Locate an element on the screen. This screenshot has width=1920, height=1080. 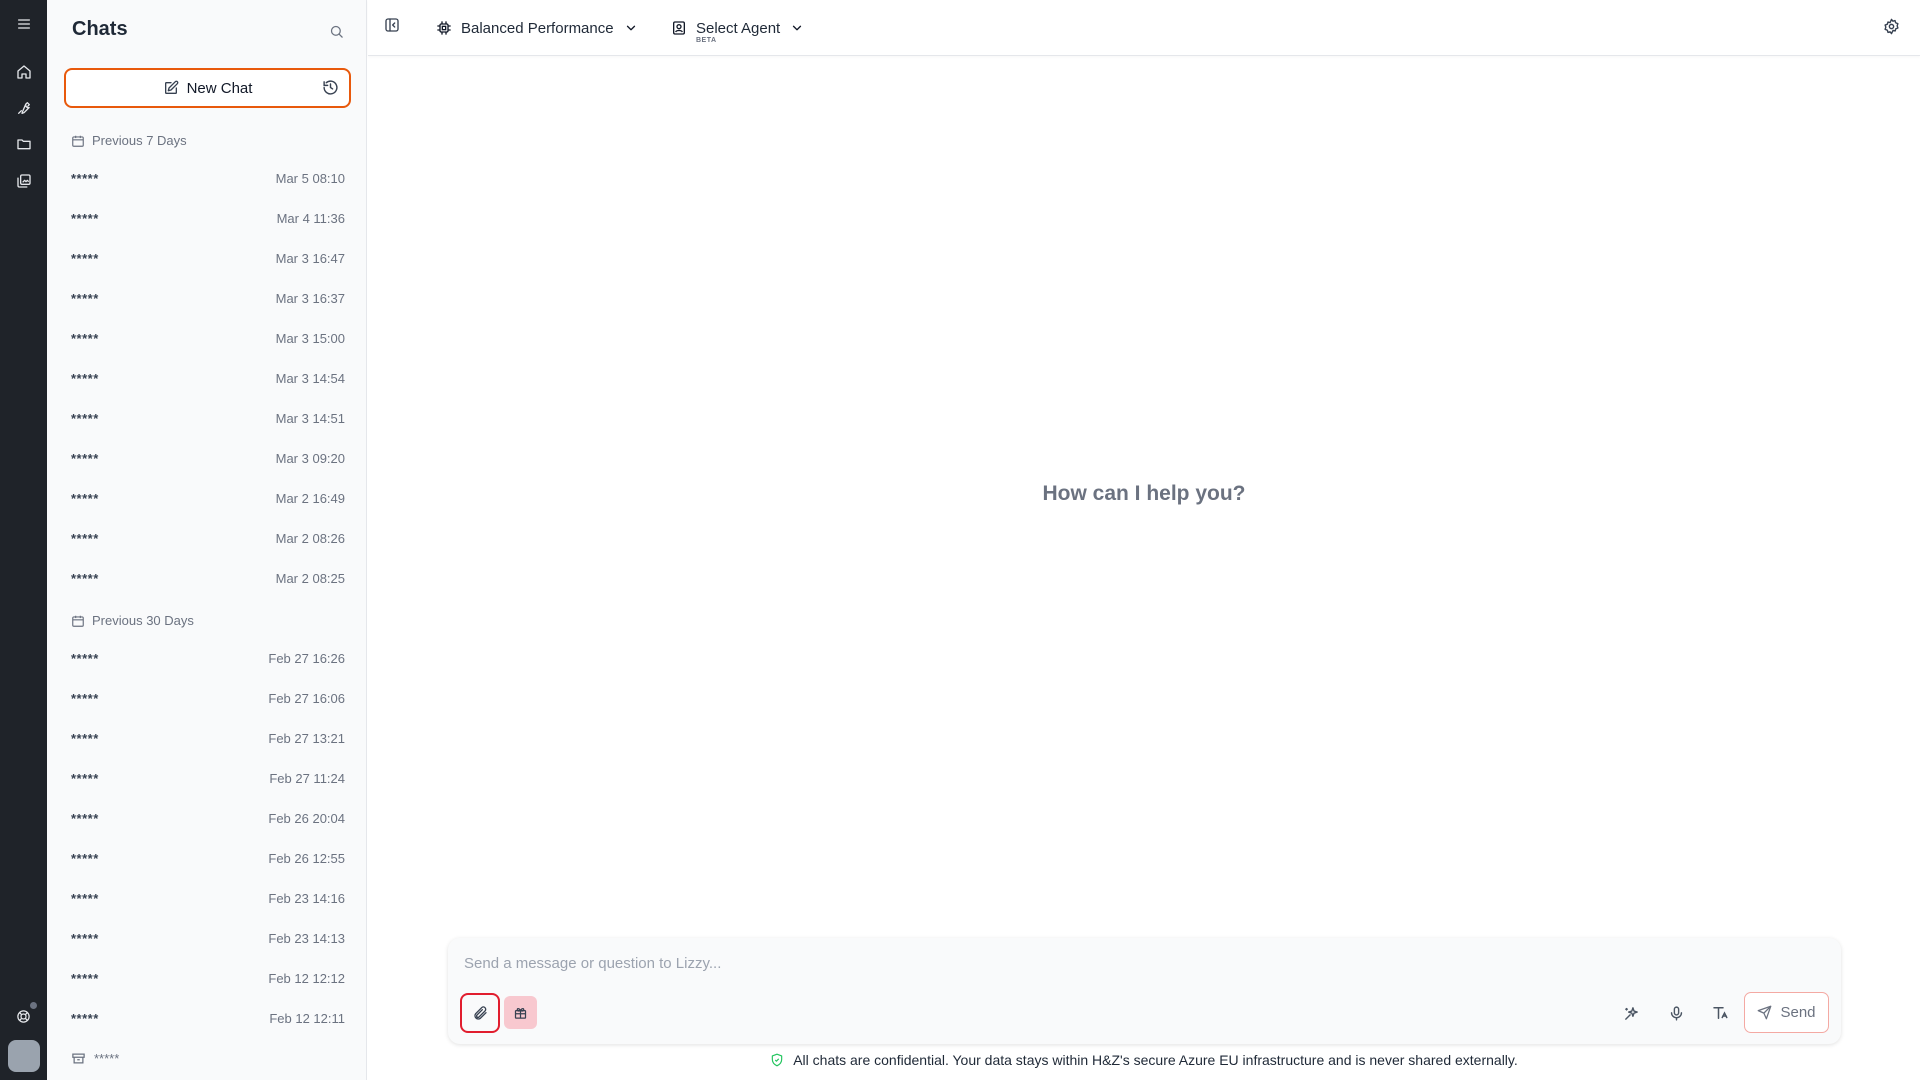
chat-list-item: ***** Feb 26 20:04 is located at coordinates (208, 818).